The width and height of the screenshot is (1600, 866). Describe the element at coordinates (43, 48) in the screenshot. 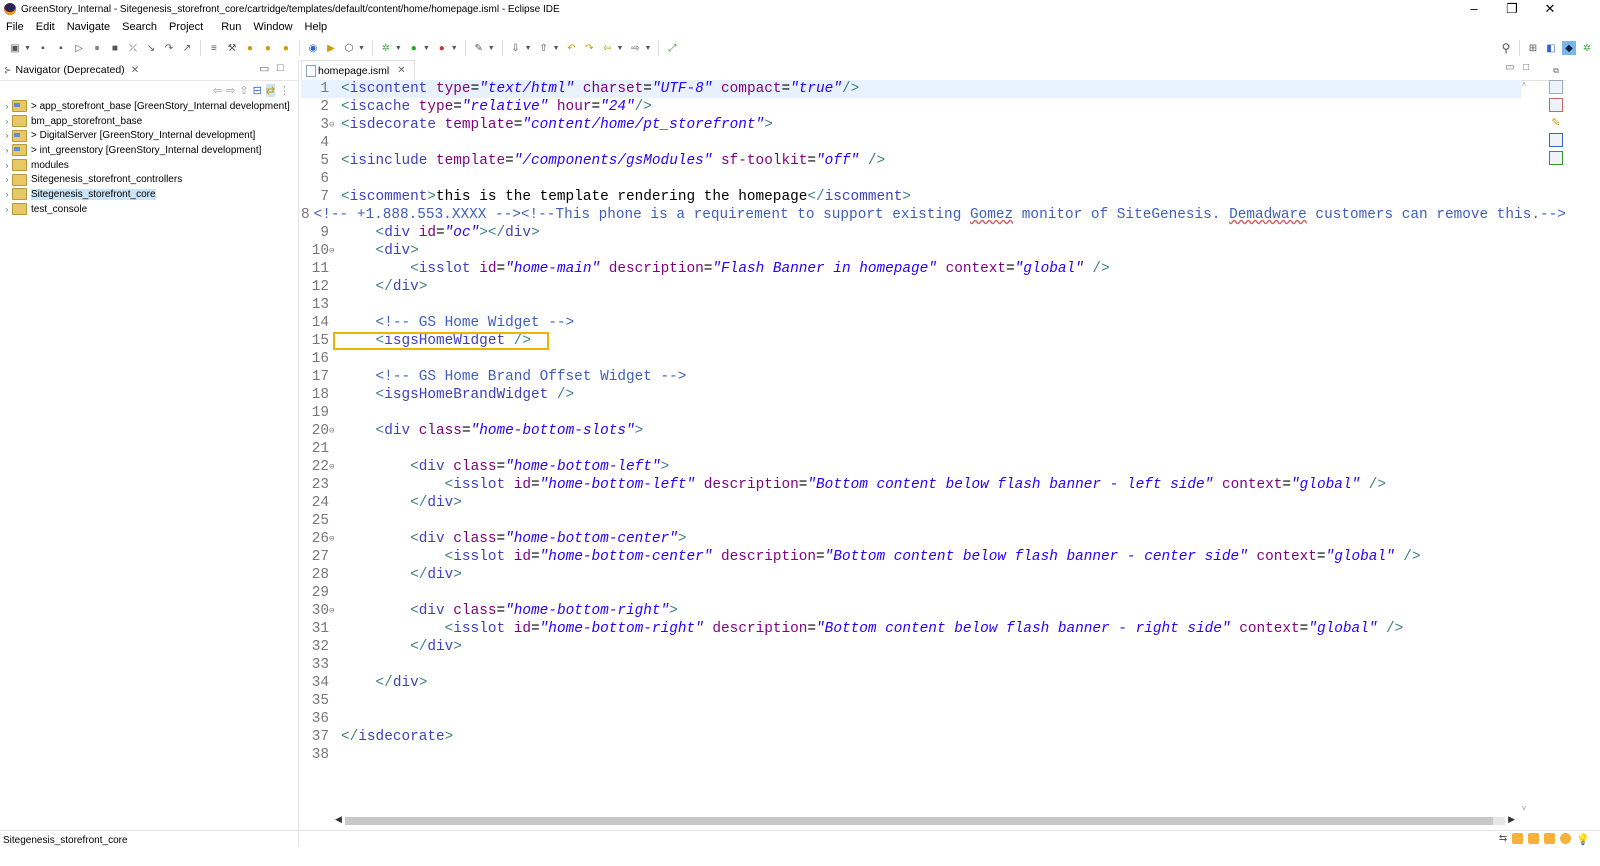

I see `save-icon: ▪` at that location.